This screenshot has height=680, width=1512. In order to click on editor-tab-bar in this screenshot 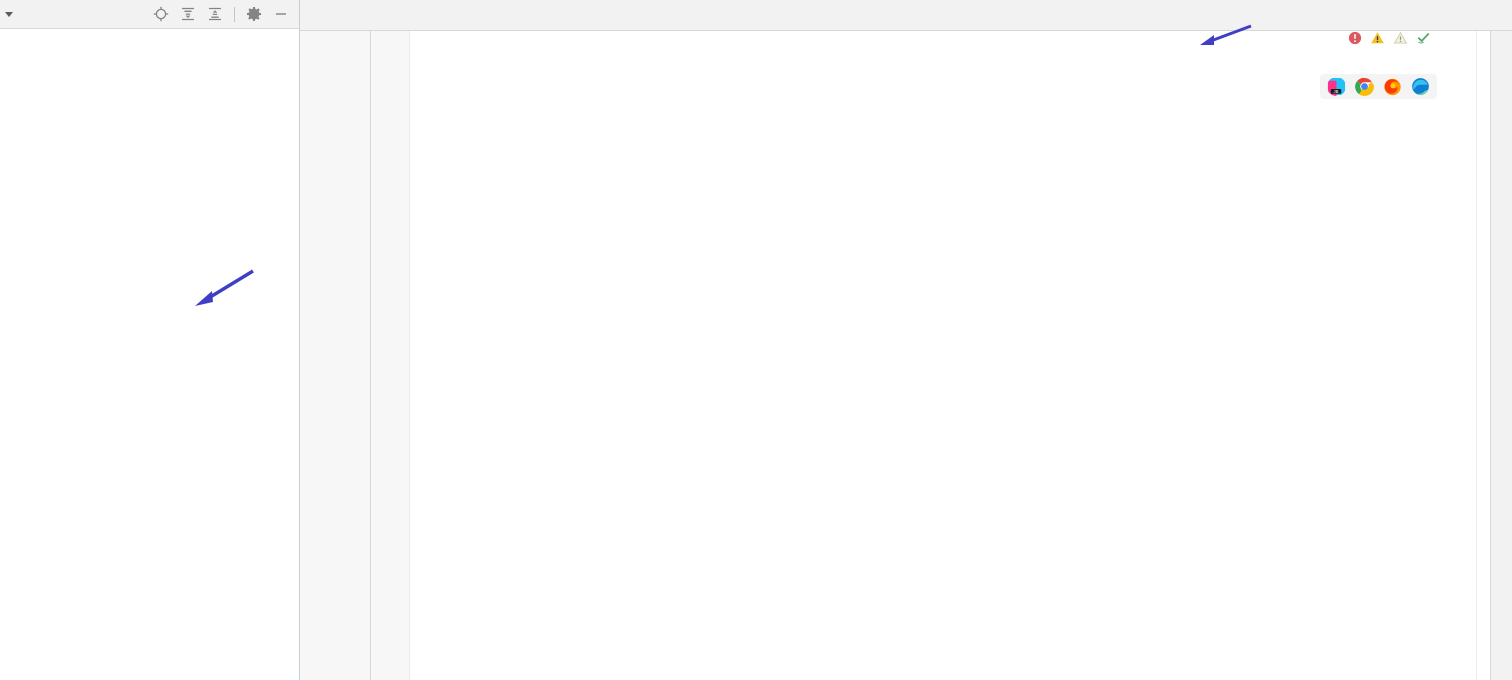, I will do `click(906, 15)`.